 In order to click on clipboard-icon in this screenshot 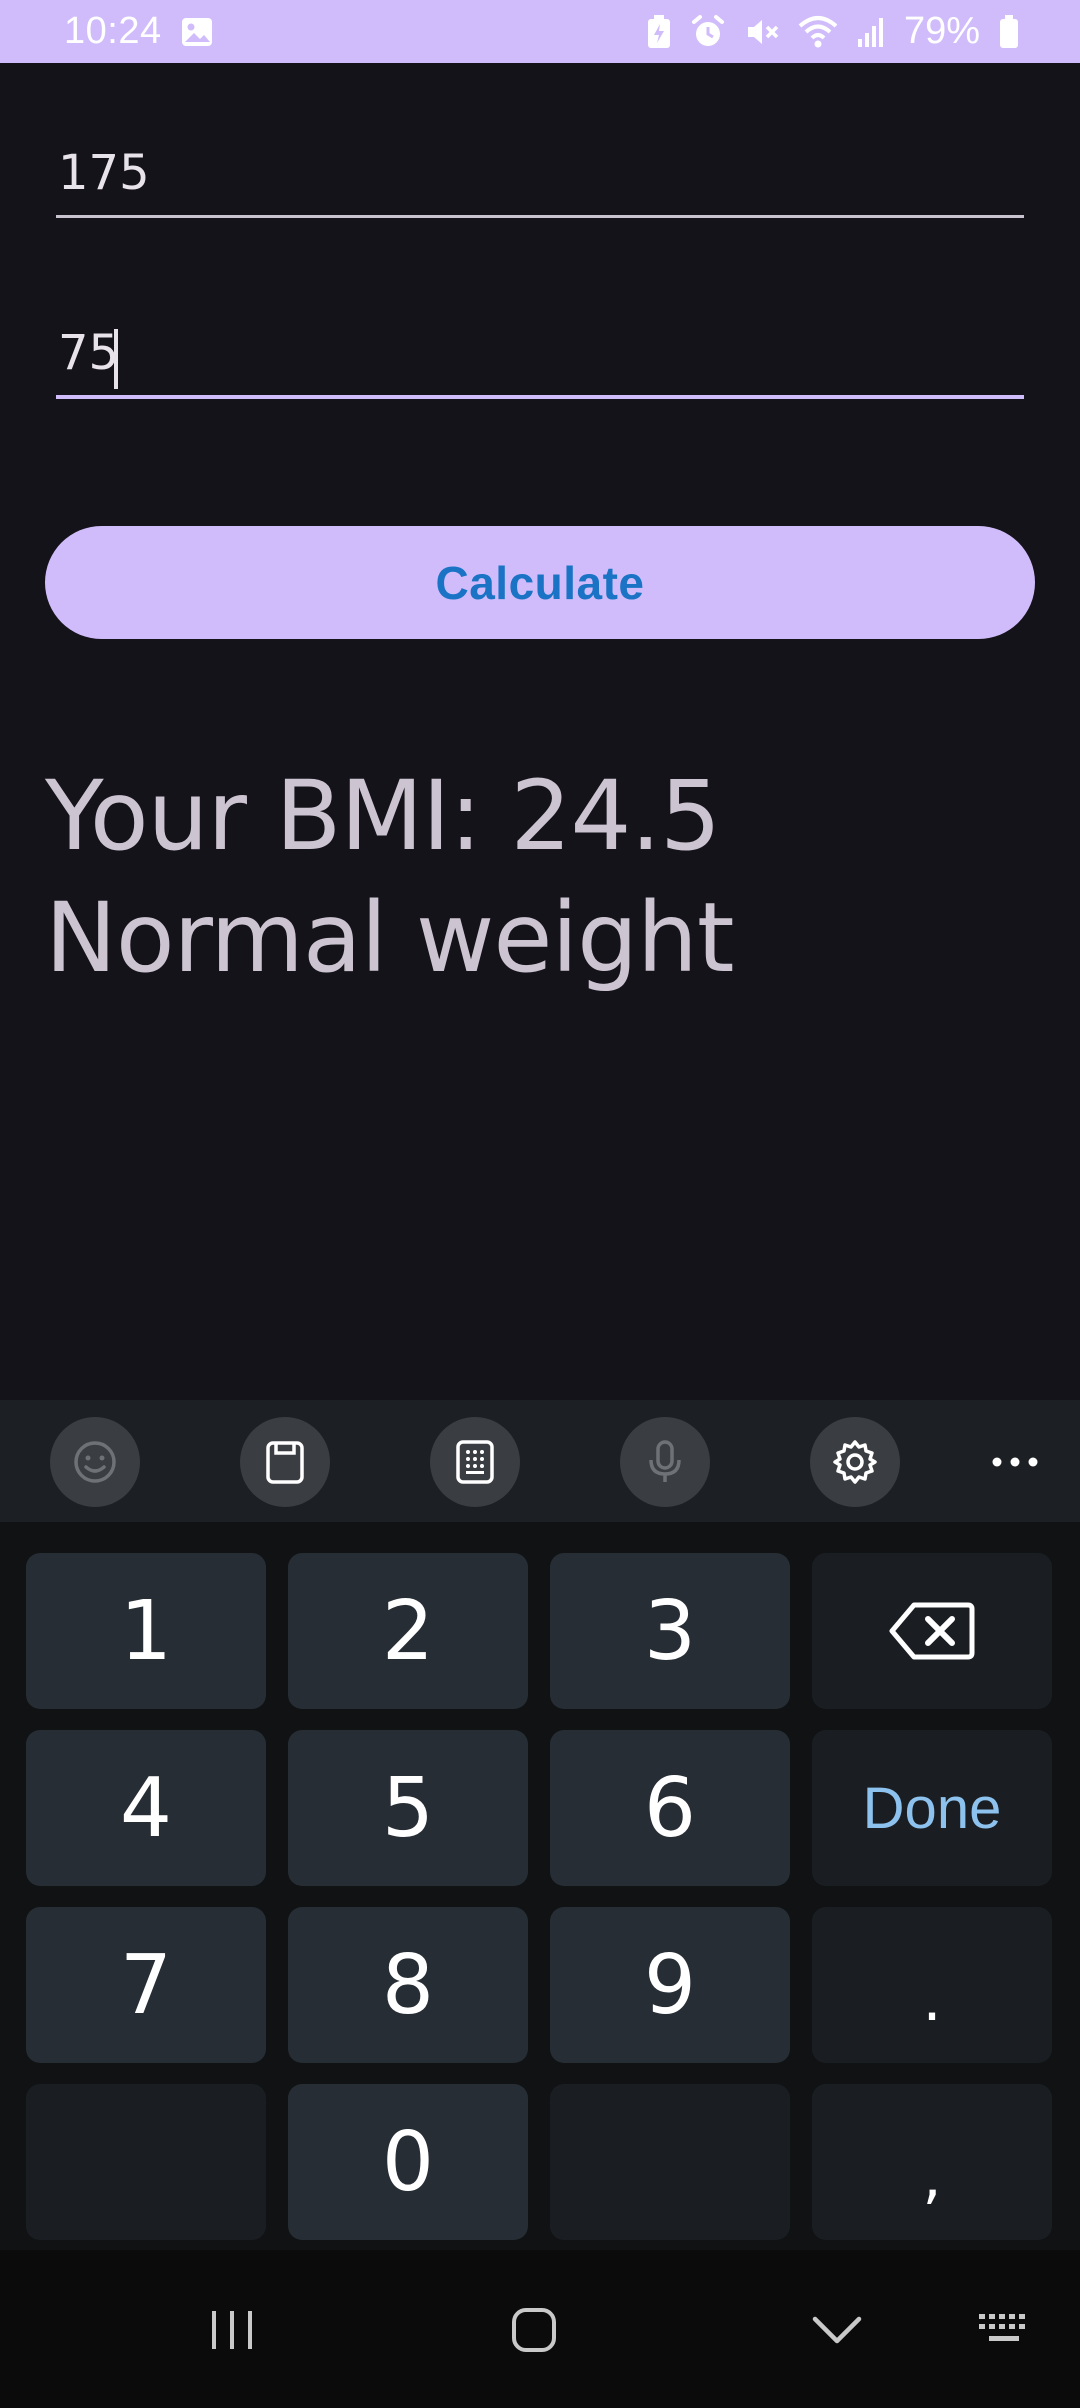, I will do `click(285, 1462)`.